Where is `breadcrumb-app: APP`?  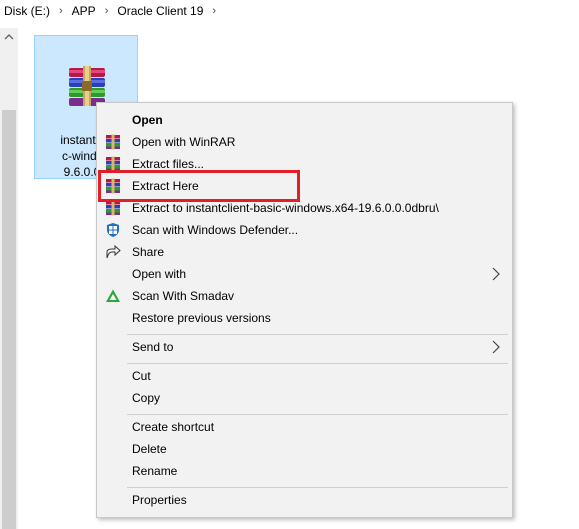
breadcrumb-app: APP is located at coordinates (84, 11).